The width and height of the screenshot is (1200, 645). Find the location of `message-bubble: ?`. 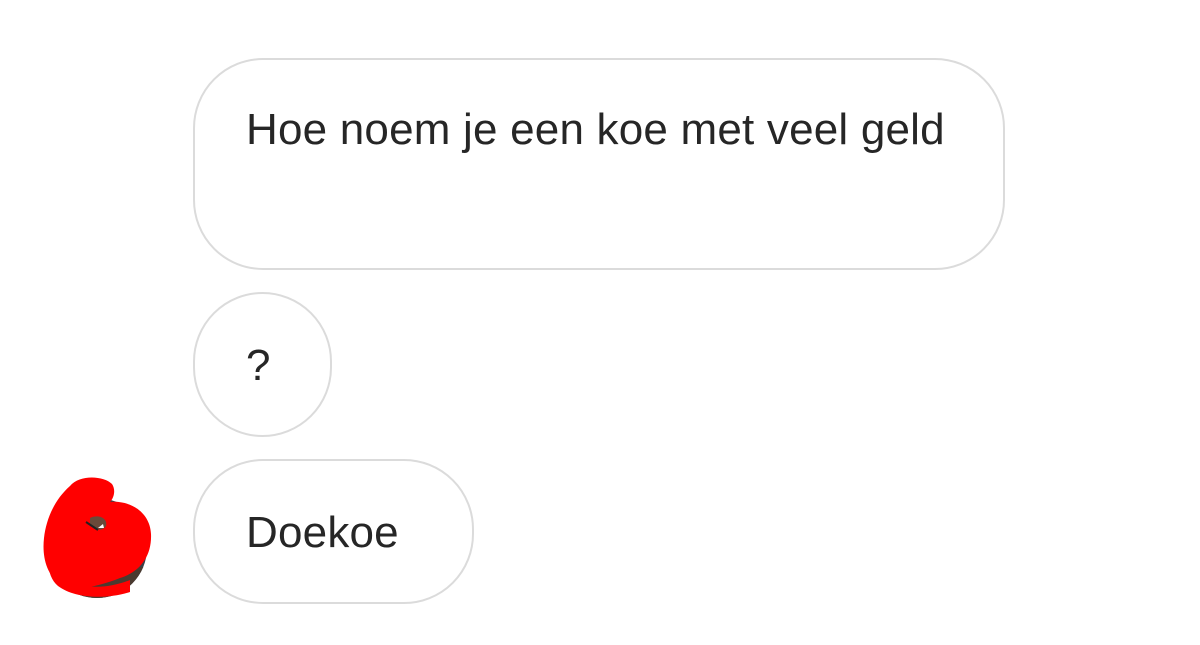

message-bubble: ? is located at coordinates (262, 364).